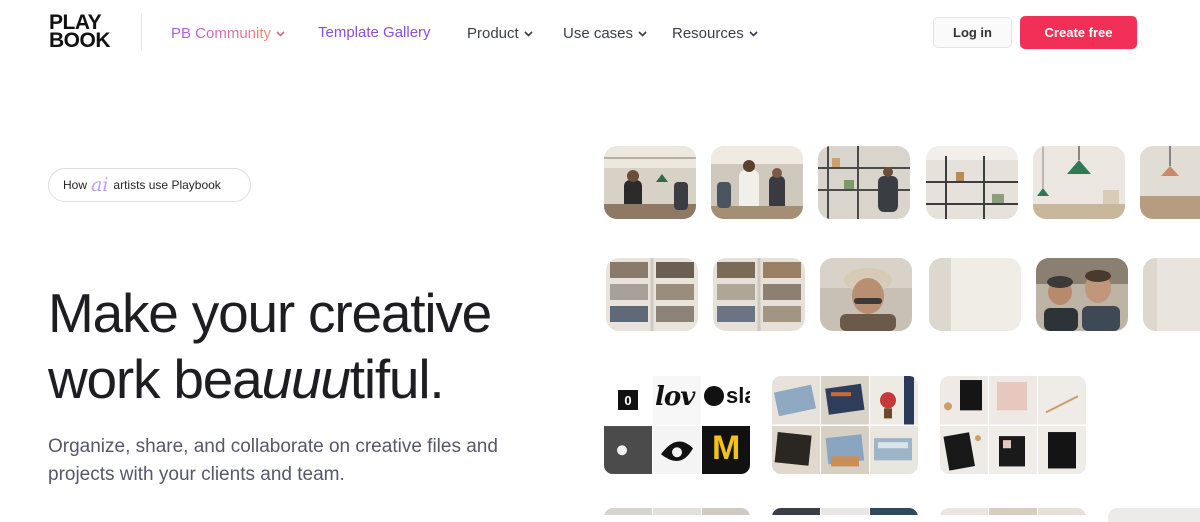 The width and height of the screenshot is (1200, 522). I want to click on lov-logo-cell: lov, so click(677, 400).